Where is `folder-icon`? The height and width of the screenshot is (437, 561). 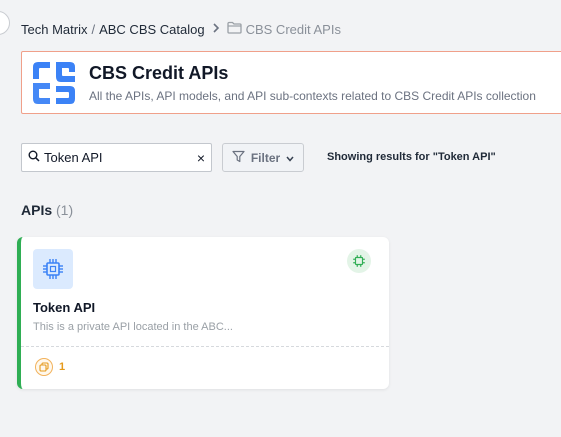 folder-icon is located at coordinates (234, 29).